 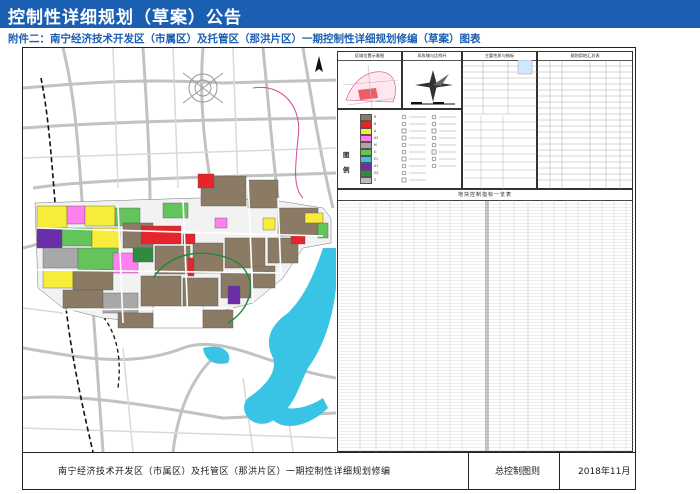 I want to click on legend-item-public: A, so click(x=368, y=131).